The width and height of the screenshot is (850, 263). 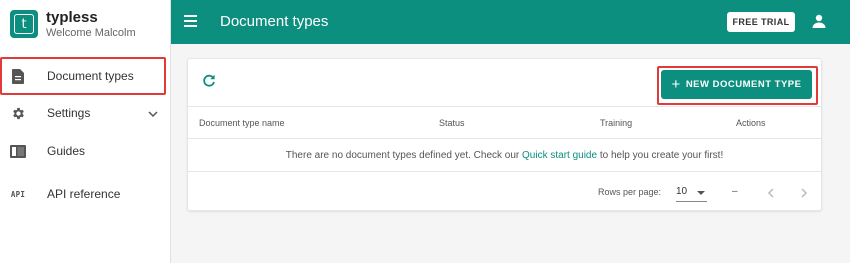 I want to click on brand-name: typless, so click(x=72, y=17).